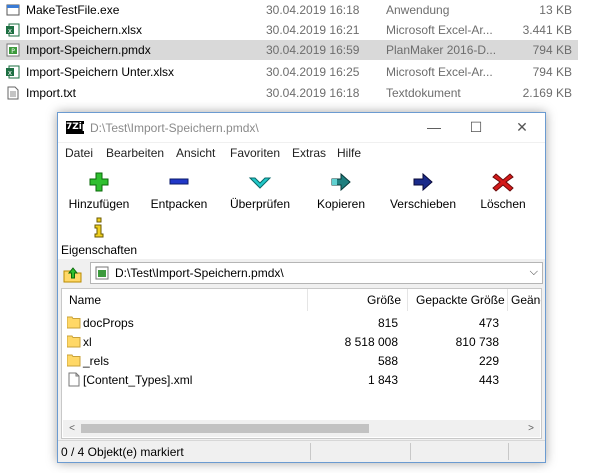 The image size is (596, 473). I want to click on file-name: Import.txt, so click(51, 93).